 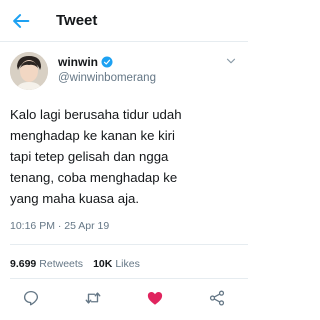 What do you see at coordinates (92, 135) in the screenshot?
I see `tweet-line: menghadap ke kanan ke kiri` at bounding box center [92, 135].